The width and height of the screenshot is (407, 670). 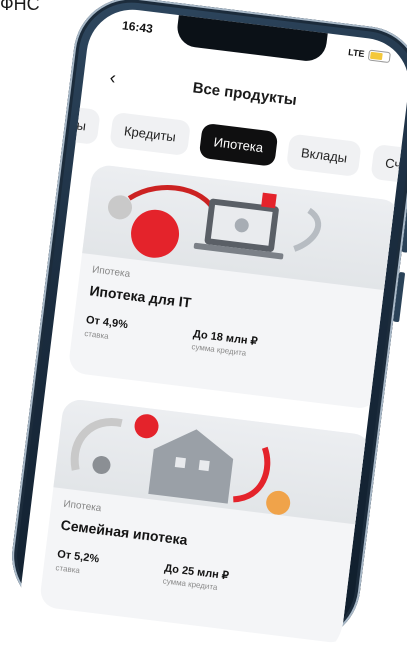 What do you see at coordinates (252, 38) in the screenshot?
I see `notch` at bounding box center [252, 38].